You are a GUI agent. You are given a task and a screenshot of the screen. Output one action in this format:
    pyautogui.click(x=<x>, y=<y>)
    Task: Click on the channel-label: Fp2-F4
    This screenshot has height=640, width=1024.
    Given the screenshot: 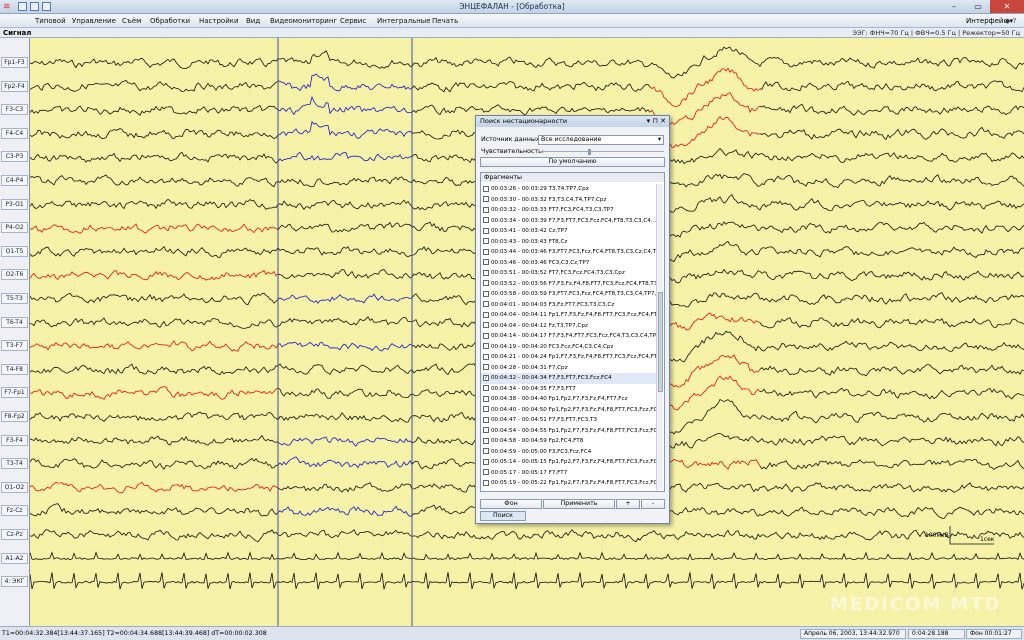 What is the action you would take?
    pyautogui.click(x=14, y=86)
    